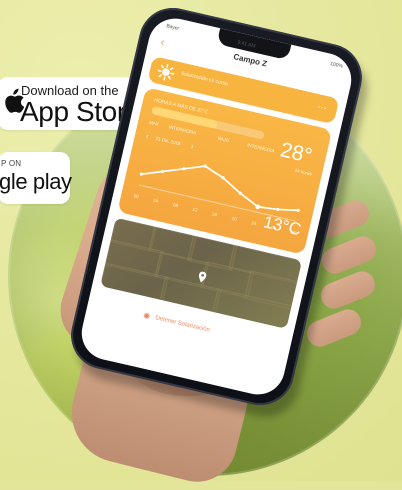 This screenshot has width=402, height=490. Describe the element at coordinates (303, 172) in the screenshot. I see `period-select: 24 horas` at that location.